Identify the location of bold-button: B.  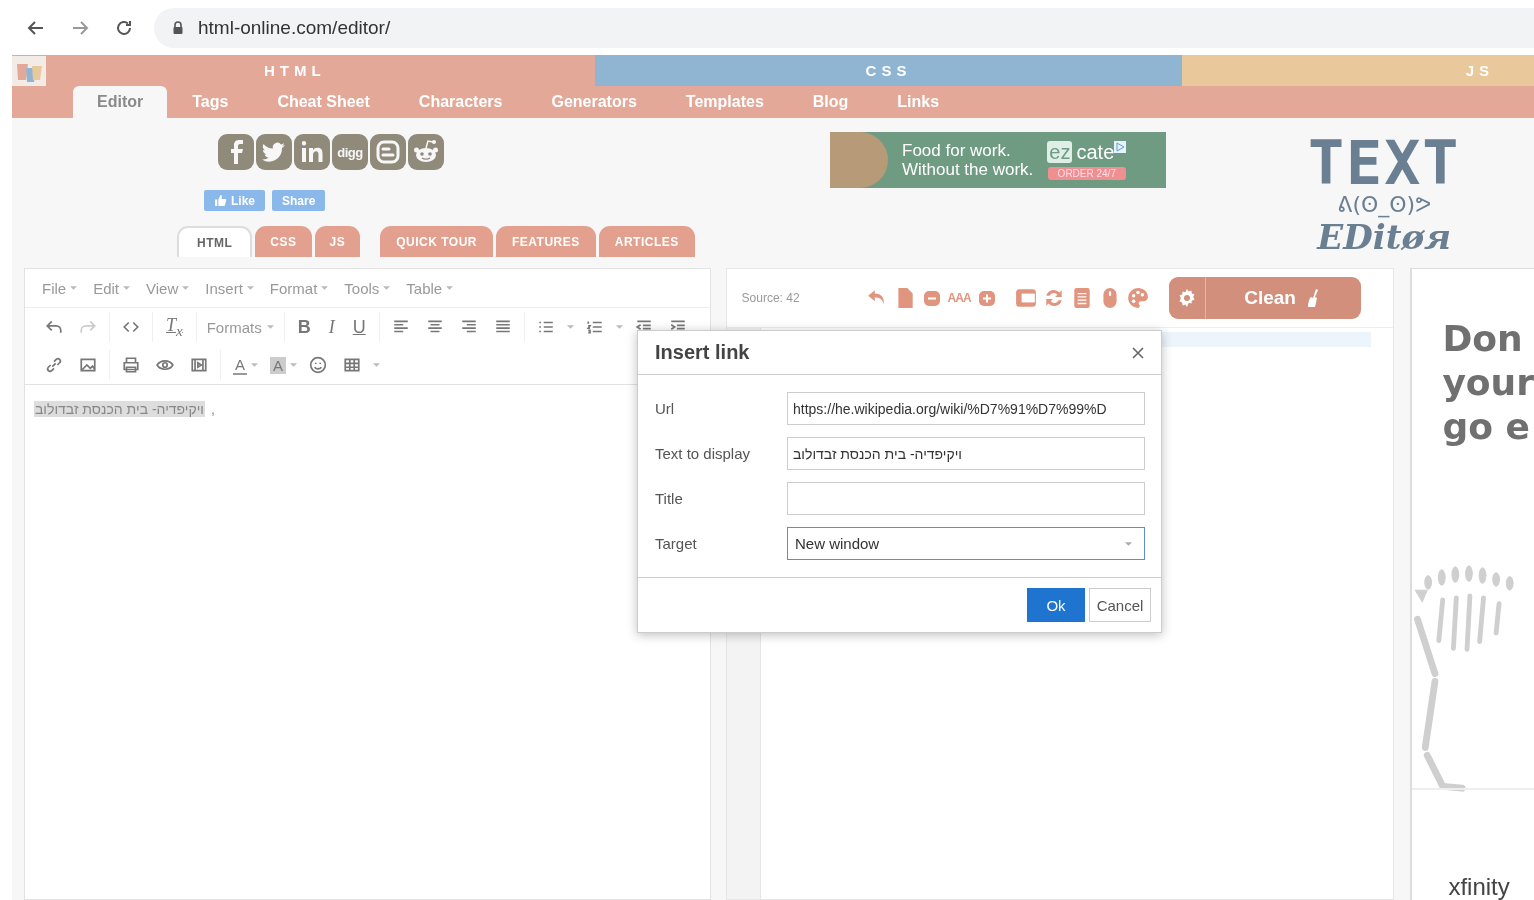
(304, 327).